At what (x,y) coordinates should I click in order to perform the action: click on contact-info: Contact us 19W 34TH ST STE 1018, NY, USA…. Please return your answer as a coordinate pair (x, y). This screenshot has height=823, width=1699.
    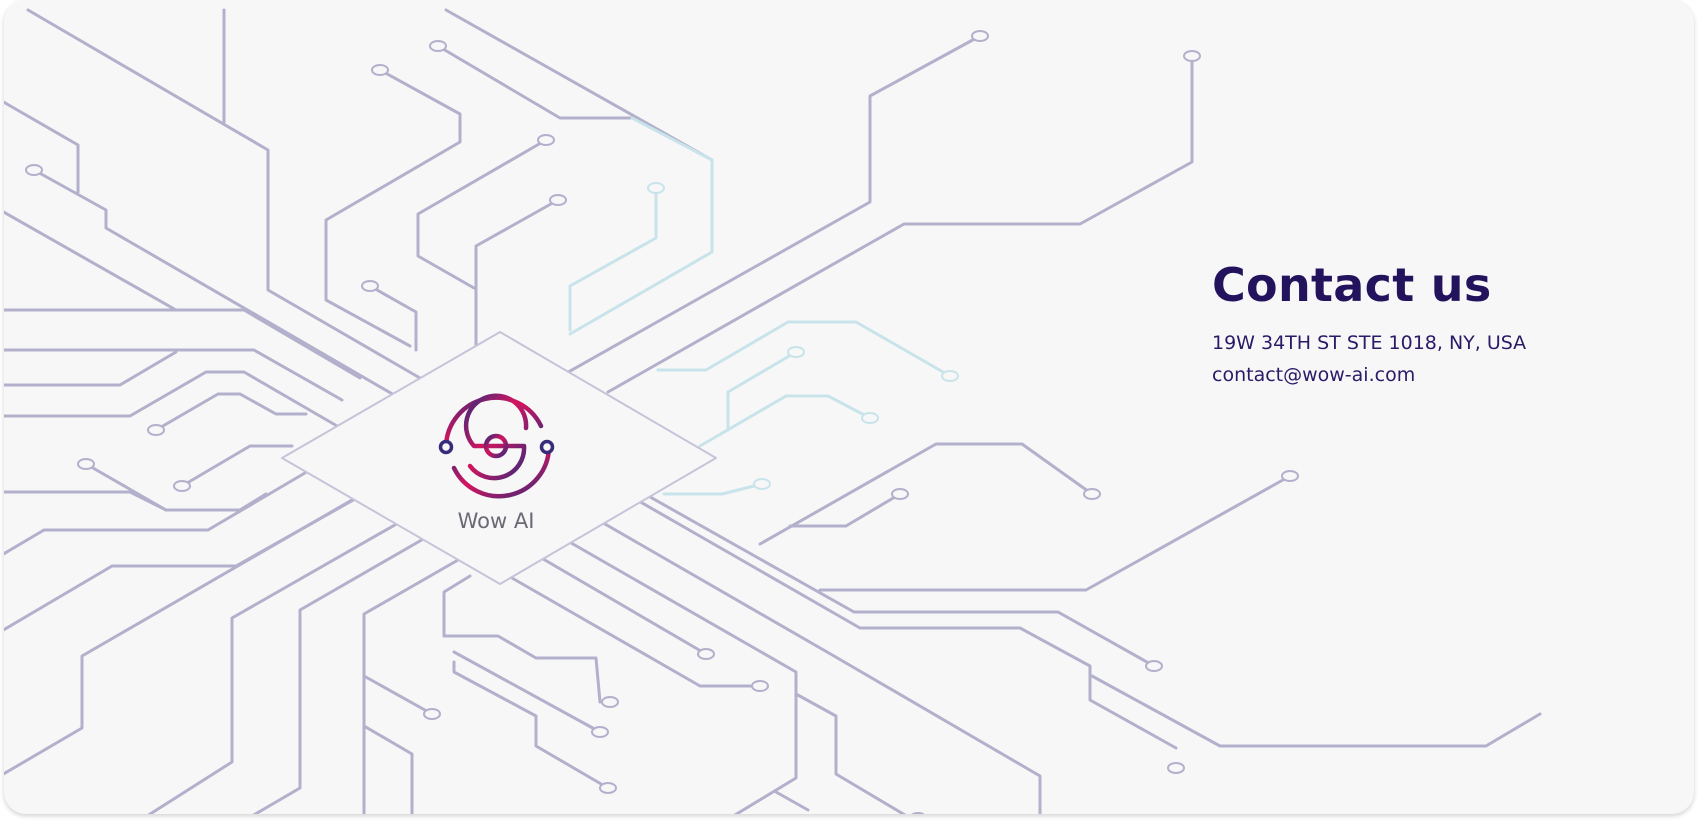
    Looking at the image, I should click on (1427, 323).